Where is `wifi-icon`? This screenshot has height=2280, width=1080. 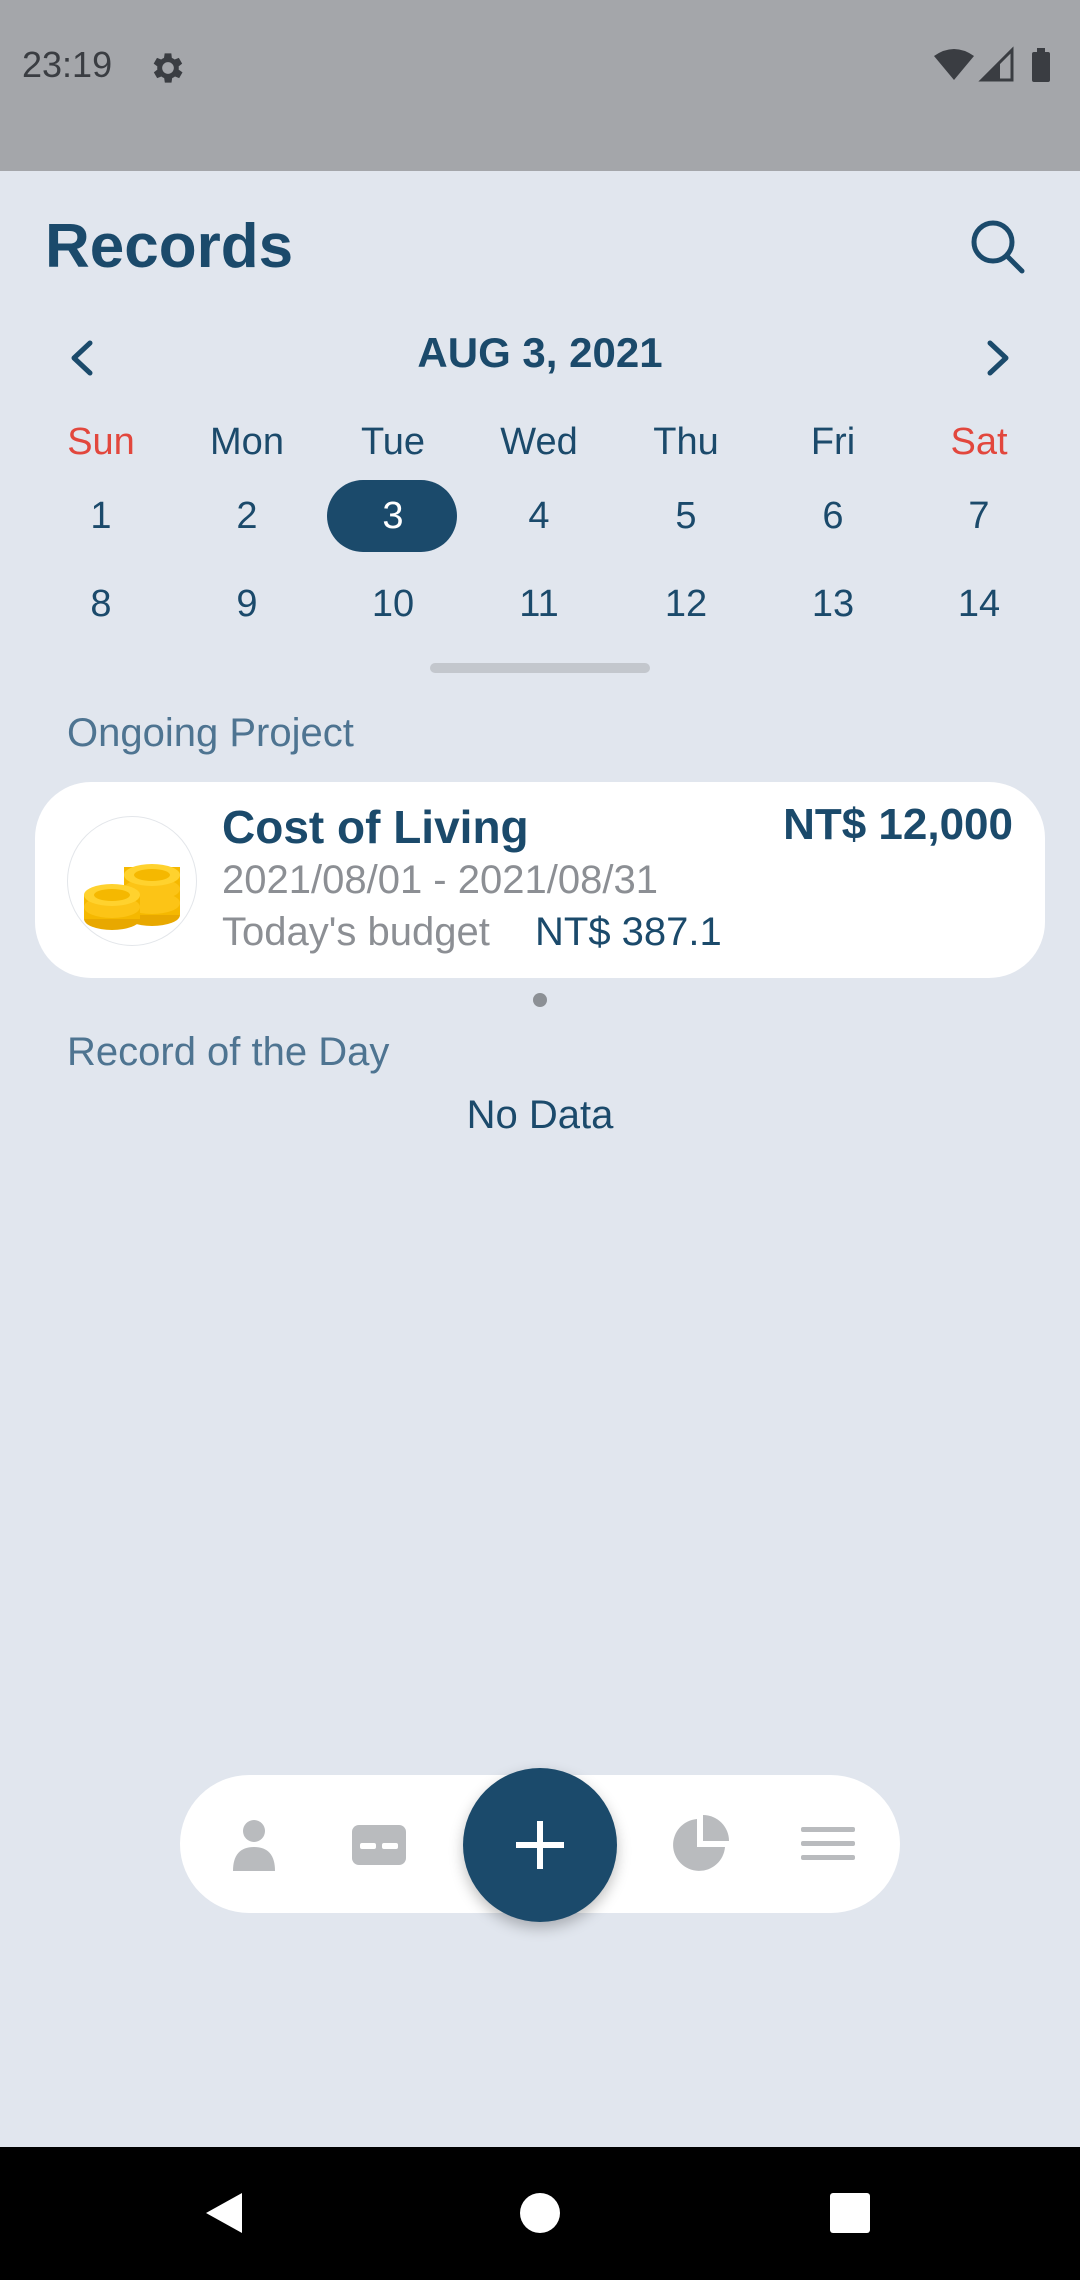 wifi-icon is located at coordinates (954, 64).